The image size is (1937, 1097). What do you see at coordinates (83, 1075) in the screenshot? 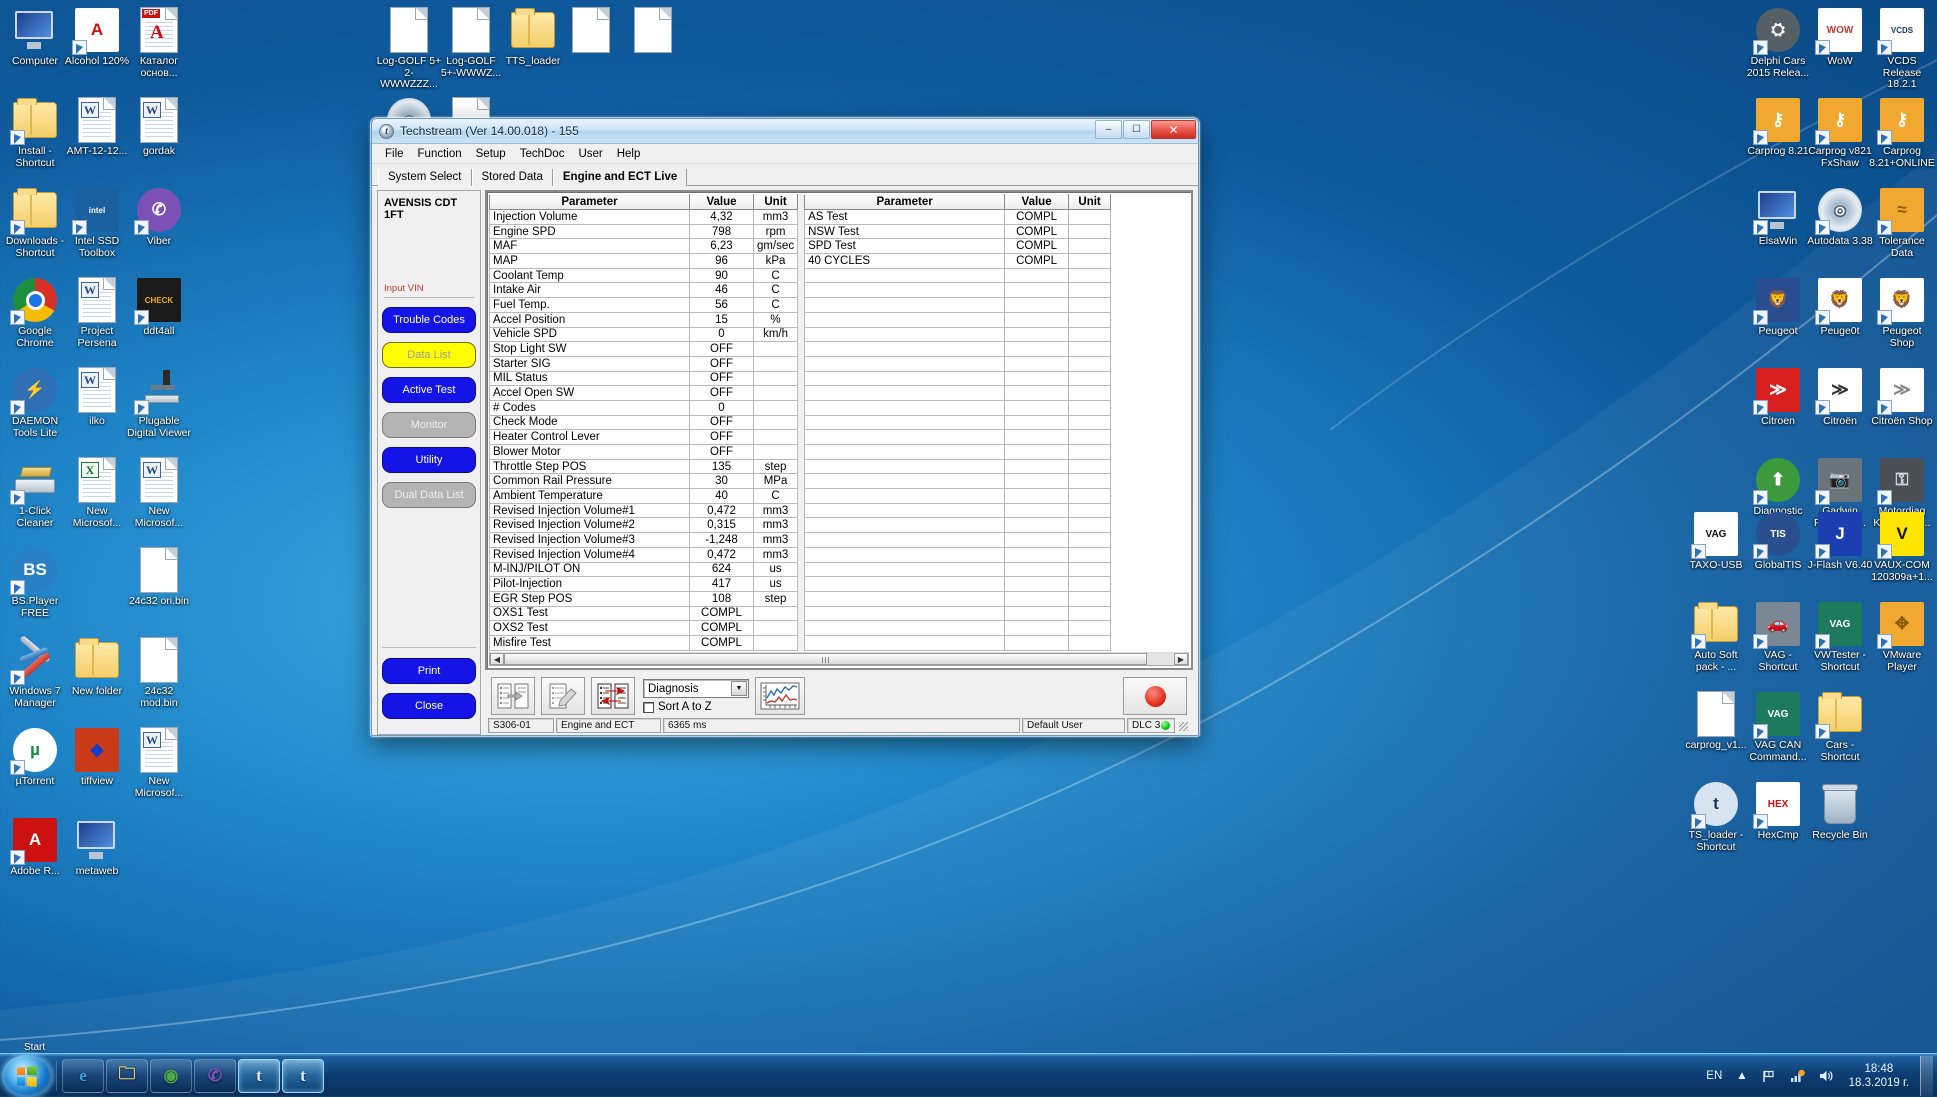
I see `taskbar-explorer: e` at bounding box center [83, 1075].